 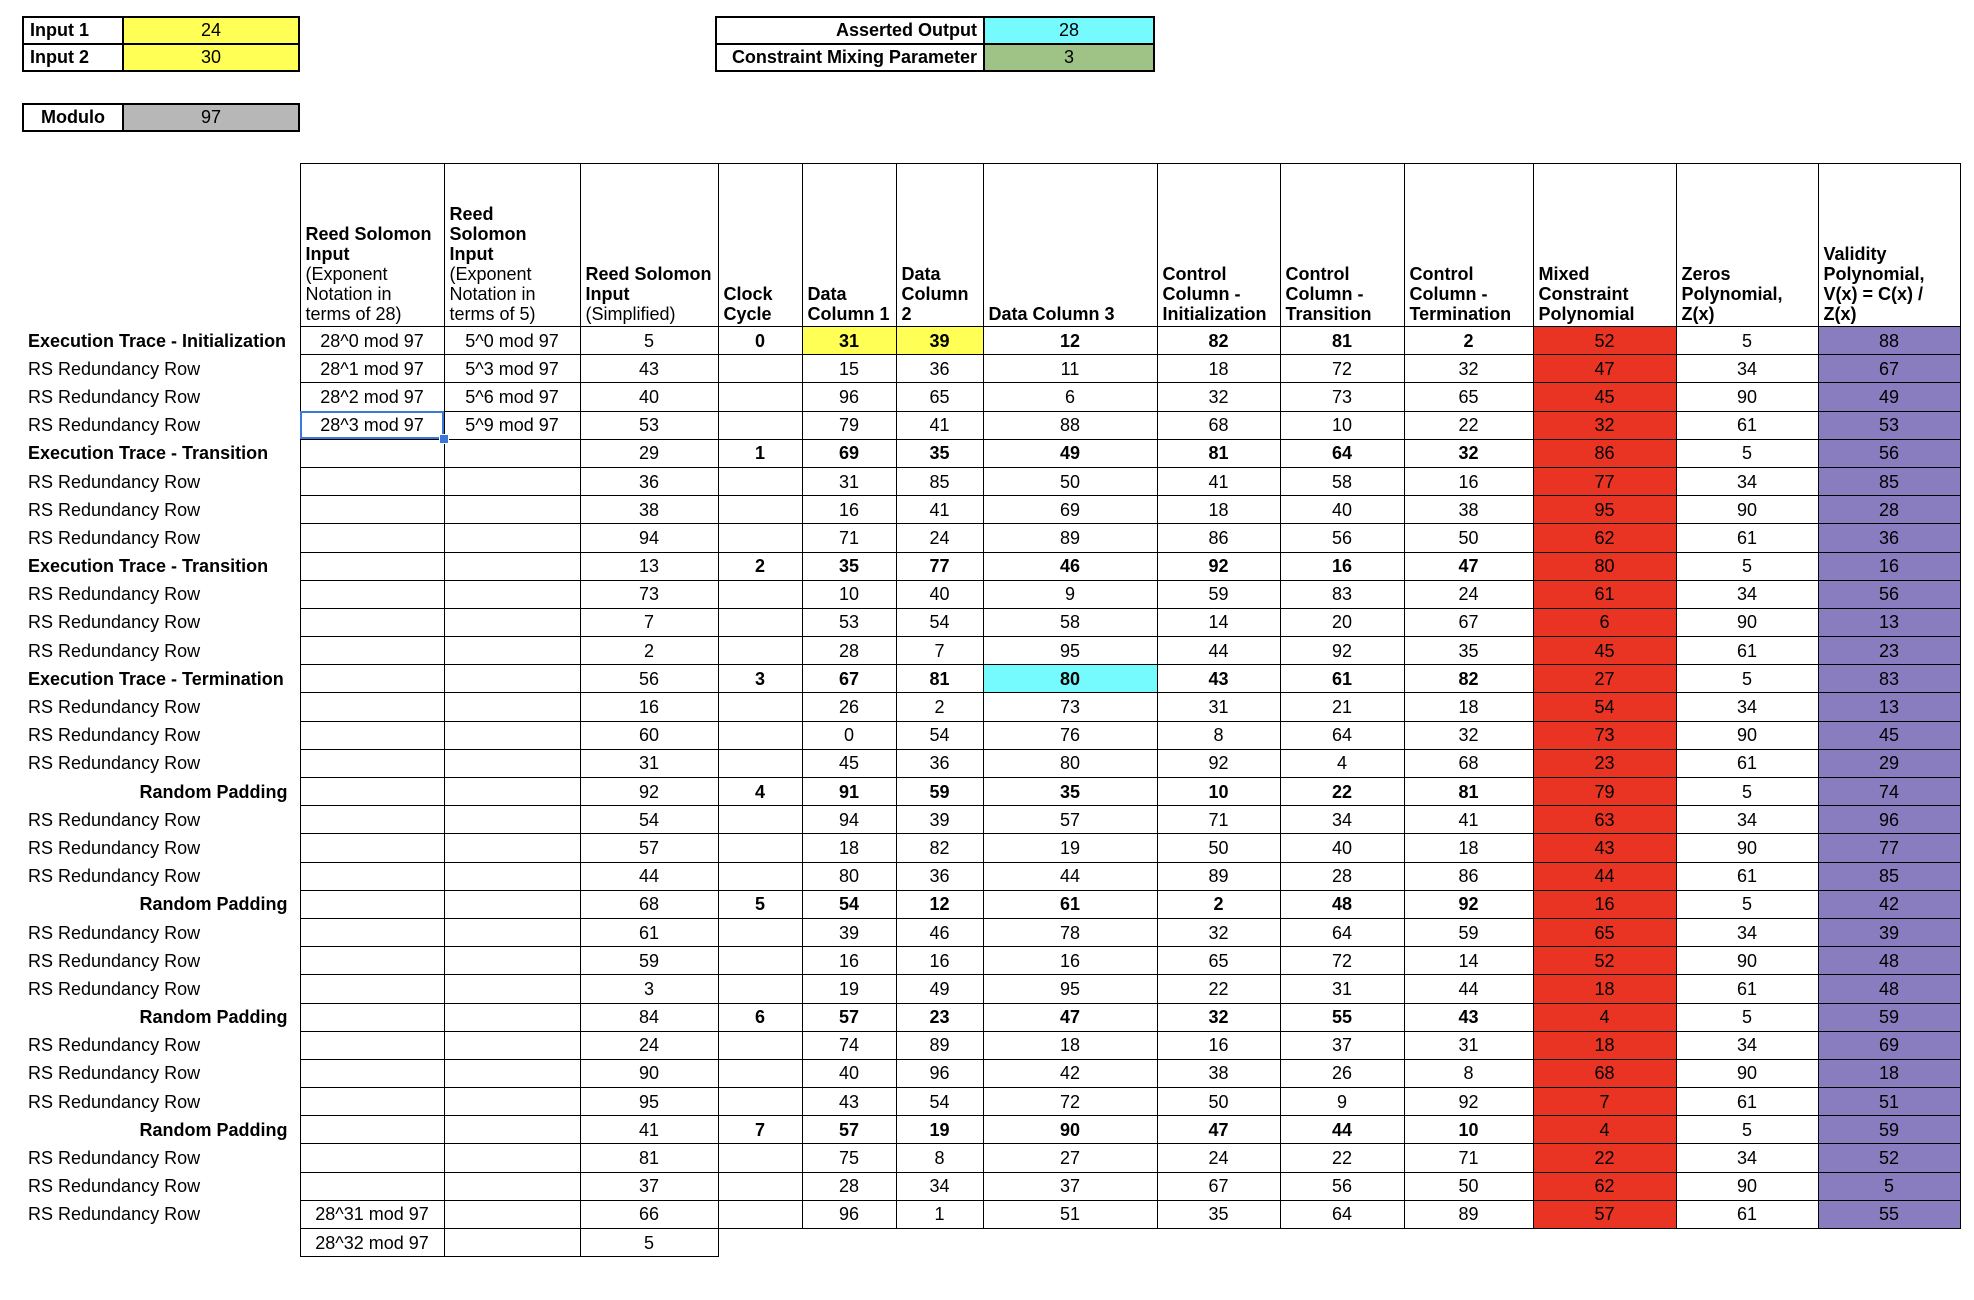 What do you see at coordinates (160, 566) in the screenshot?
I see `row-label: Execution Trace - Transition` at bounding box center [160, 566].